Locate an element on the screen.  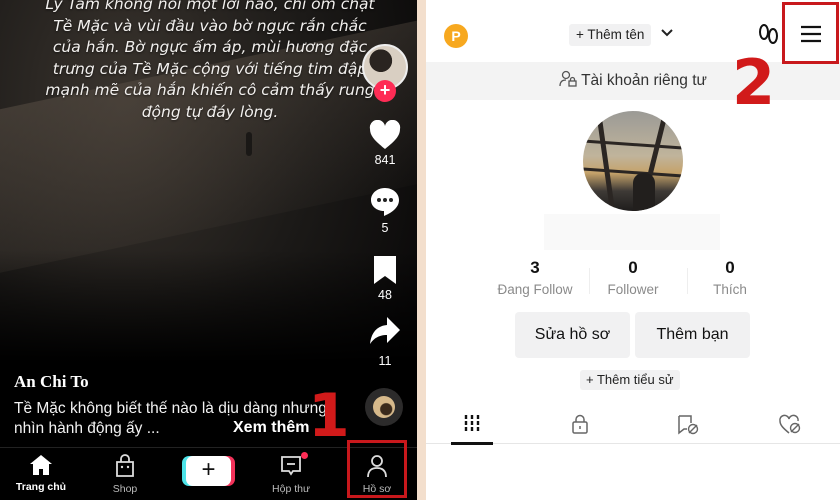
tab-videos is located at coordinates (472, 429).